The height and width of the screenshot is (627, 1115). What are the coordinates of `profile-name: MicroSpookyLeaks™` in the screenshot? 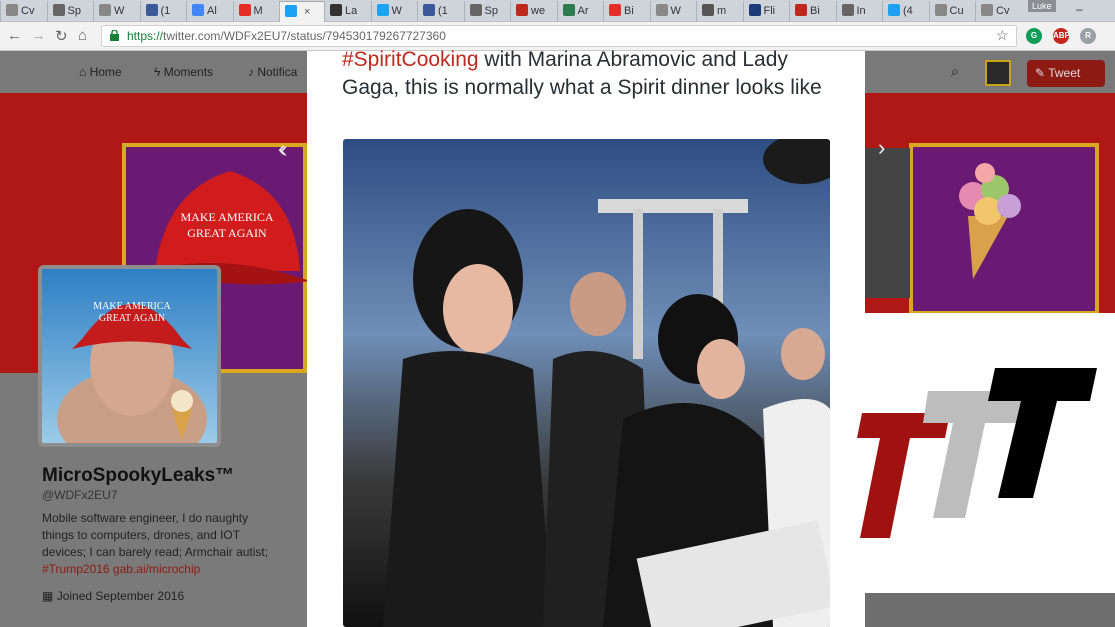 It's located at (138, 476).